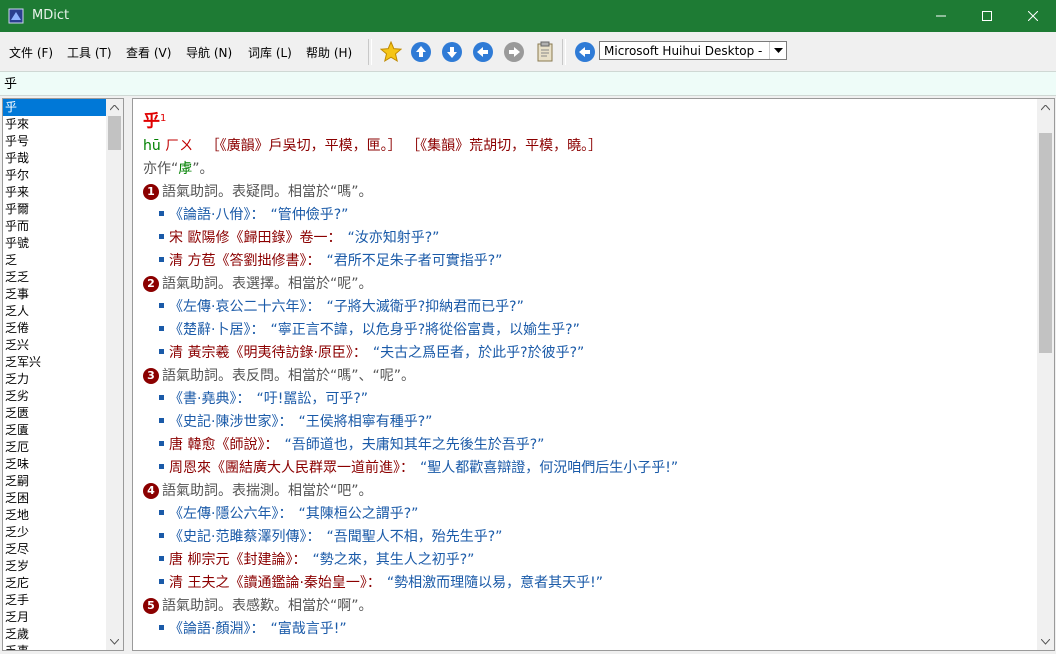 The width and height of the screenshot is (1056, 654). Describe the element at coordinates (216, 215) in the screenshot. I see `example-source: 《論語·八佾》：` at that location.